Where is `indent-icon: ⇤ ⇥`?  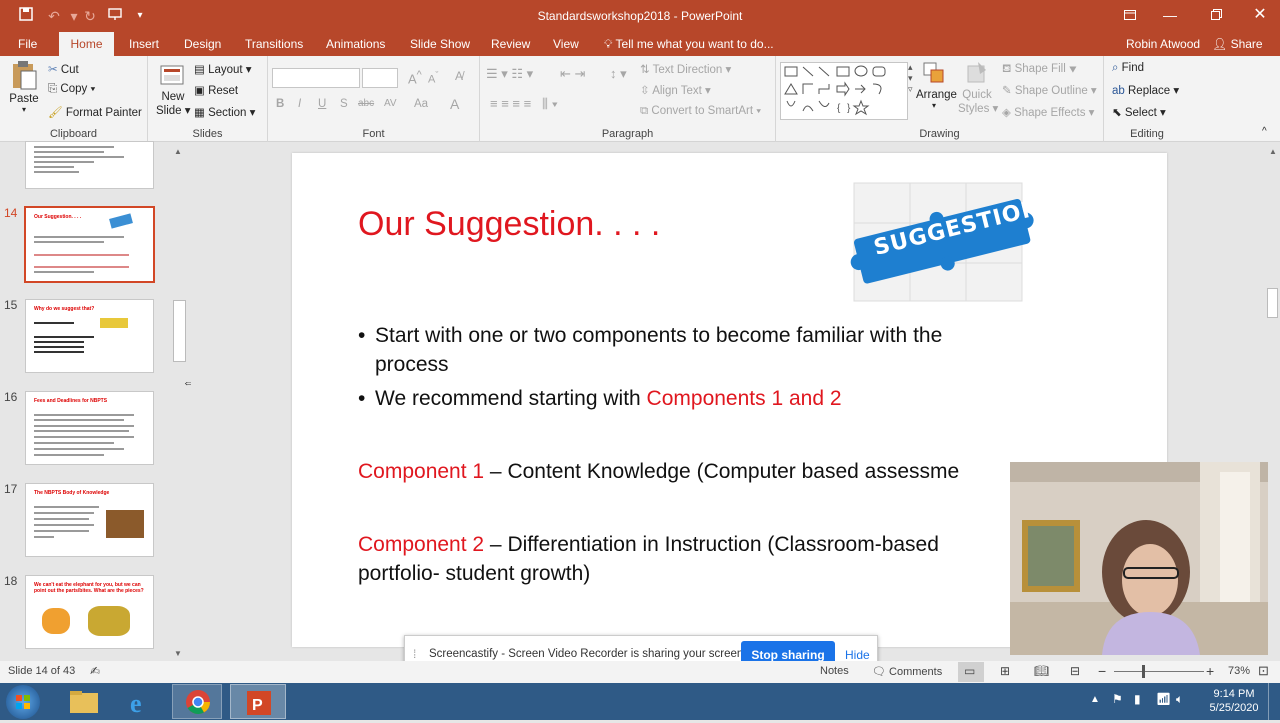
indent-icon: ⇤ ⇥ is located at coordinates (572, 74).